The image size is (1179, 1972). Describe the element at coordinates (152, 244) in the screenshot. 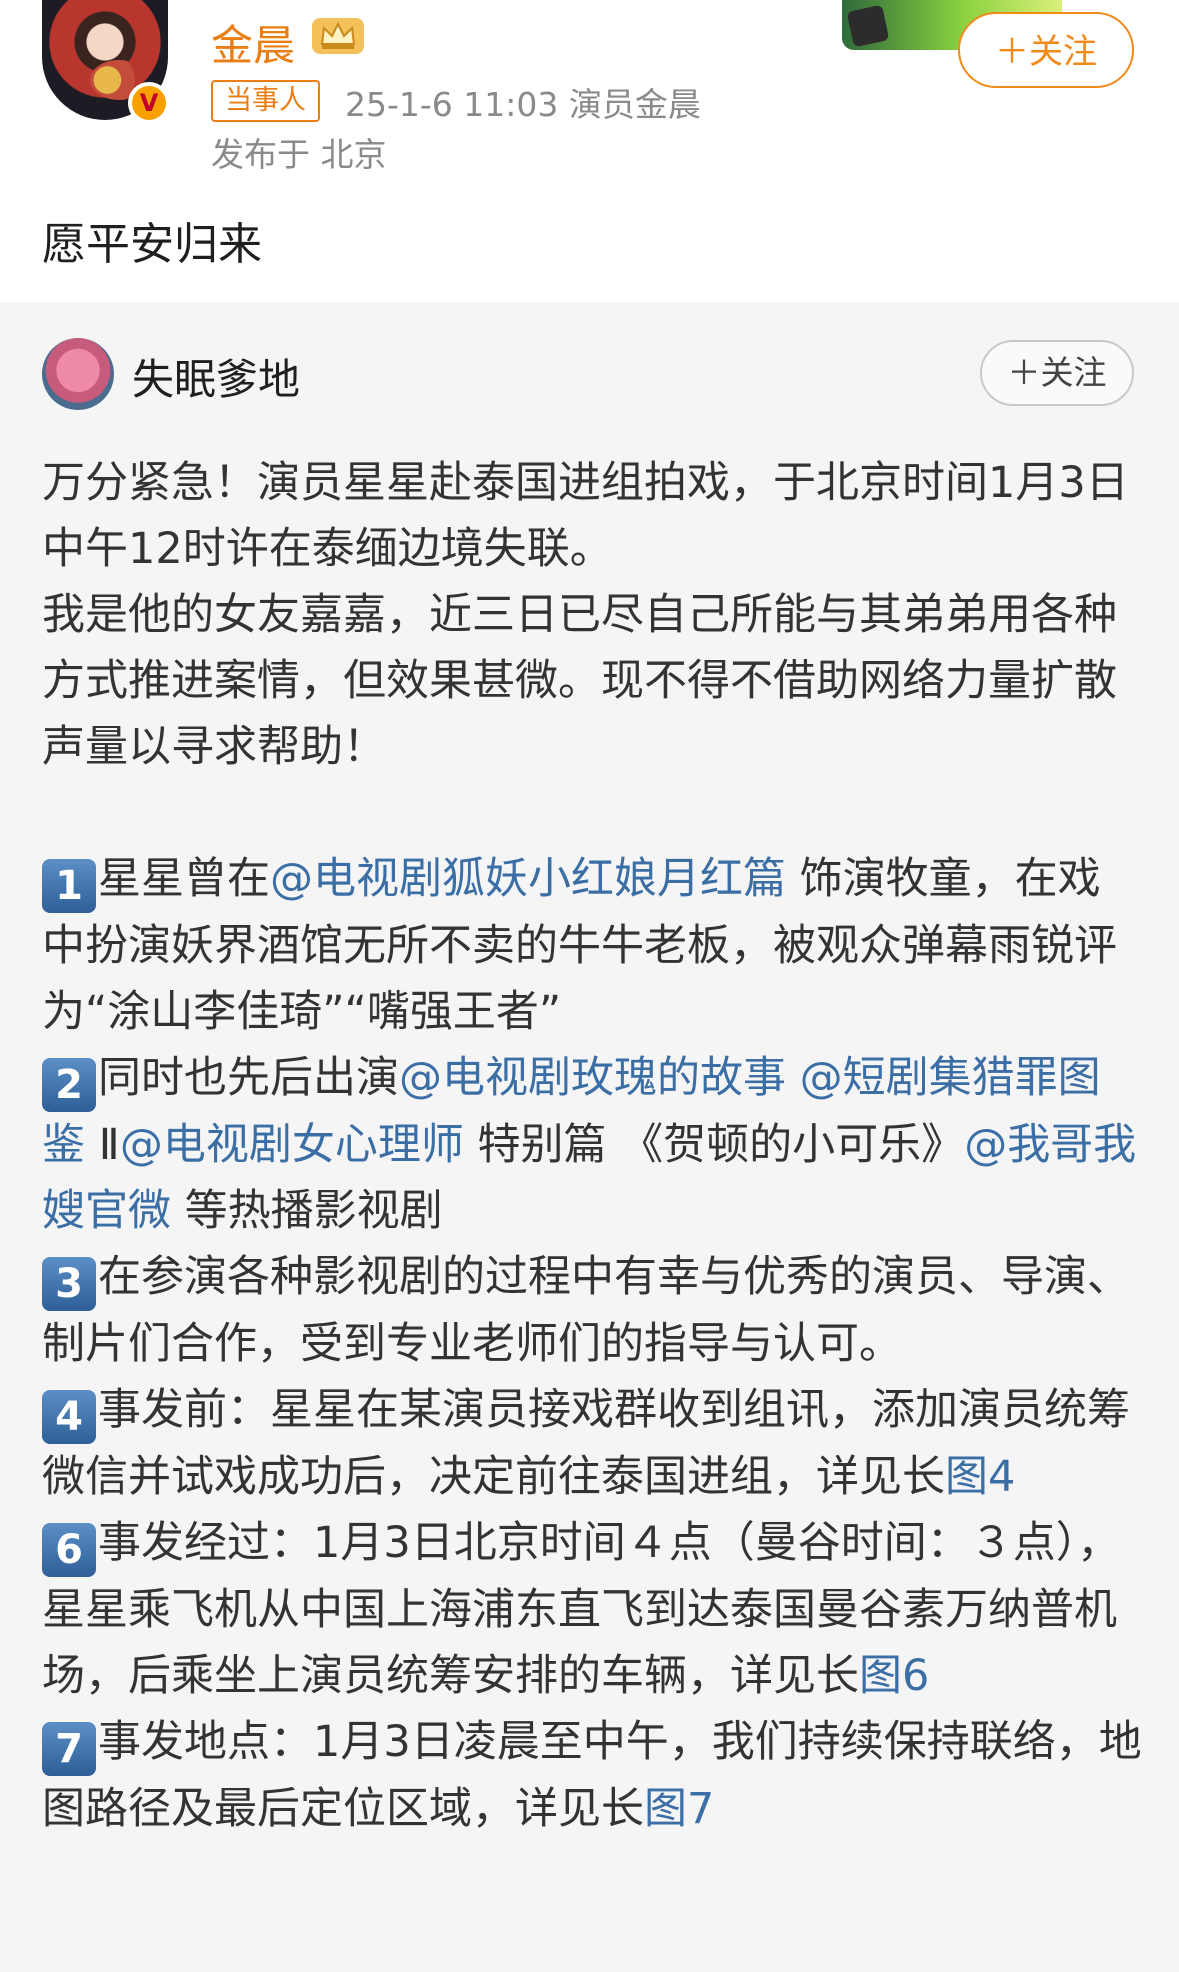

I see `post-text: 愿平安归来` at that location.